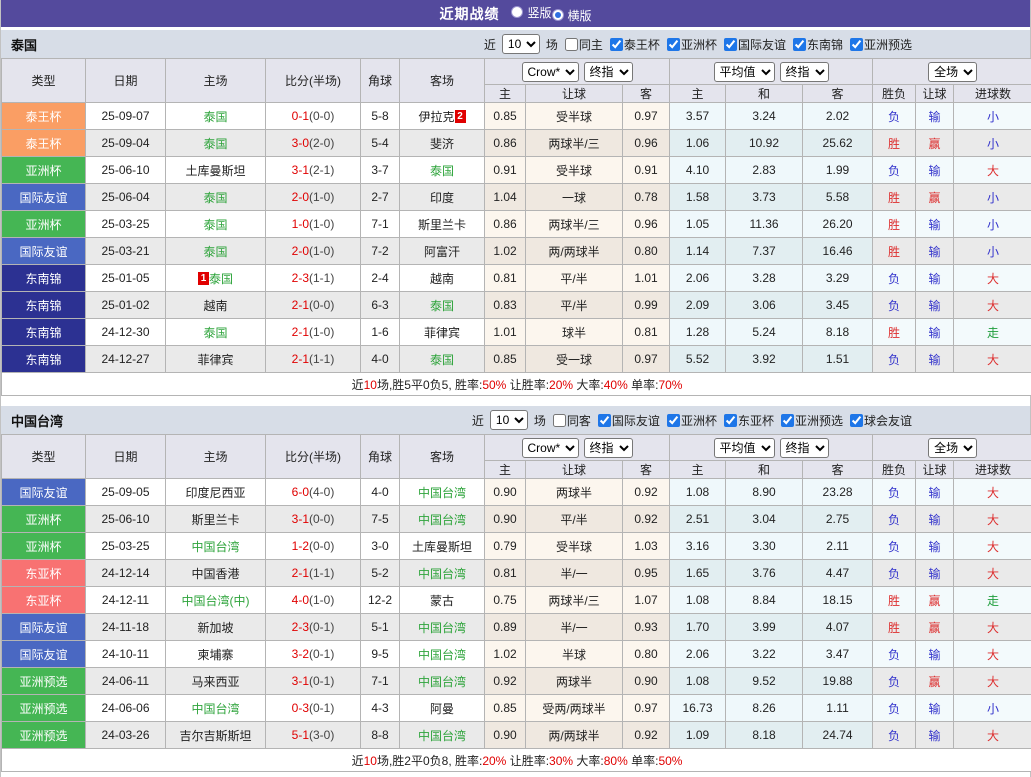 This screenshot has width=1031, height=777. Describe the element at coordinates (321, 735) in the screenshot. I see `halftime-score: (3-0)` at that location.